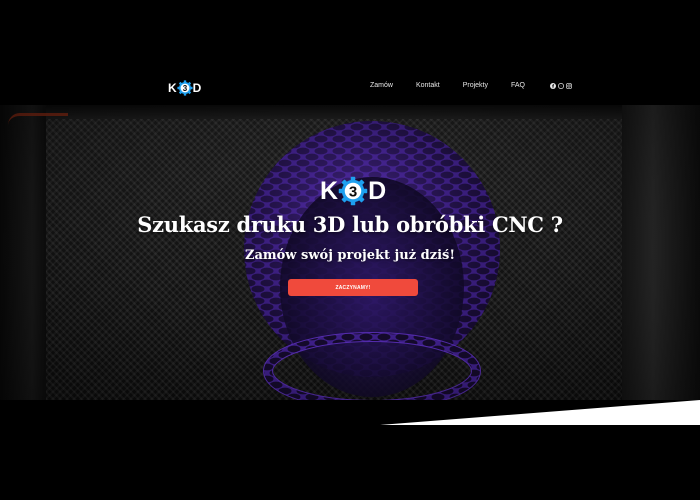  I want to click on social-links, so click(561, 85).